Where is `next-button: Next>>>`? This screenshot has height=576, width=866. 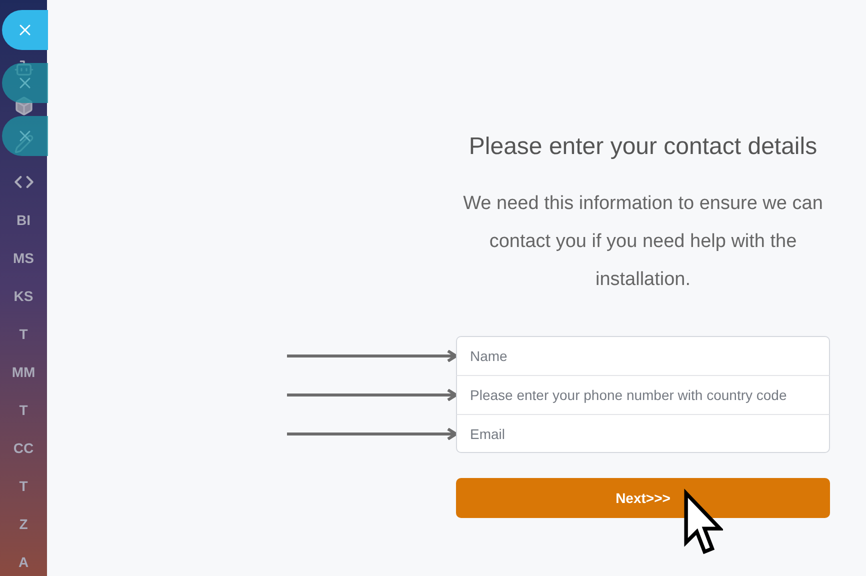
next-button: Next>>> is located at coordinates (643, 498).